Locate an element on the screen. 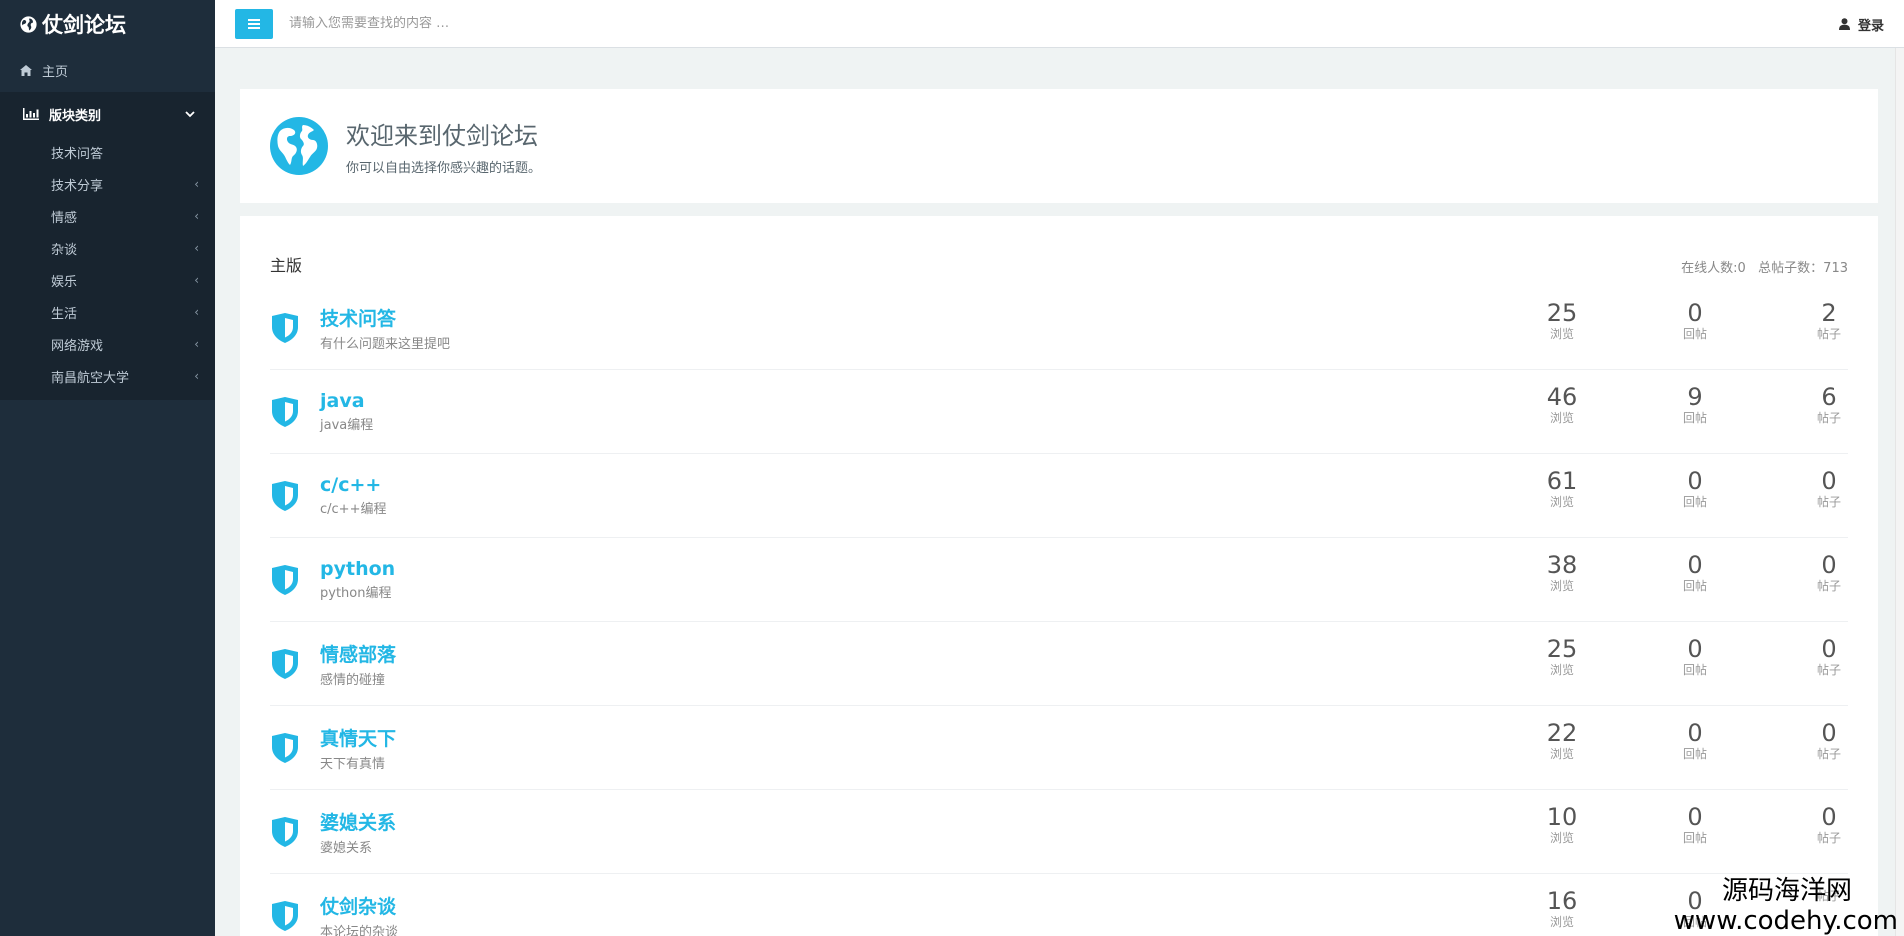  forum-row: python python编程 38 浏览 0 回帖 0 帖子 is located at coordinates (1059, 580).